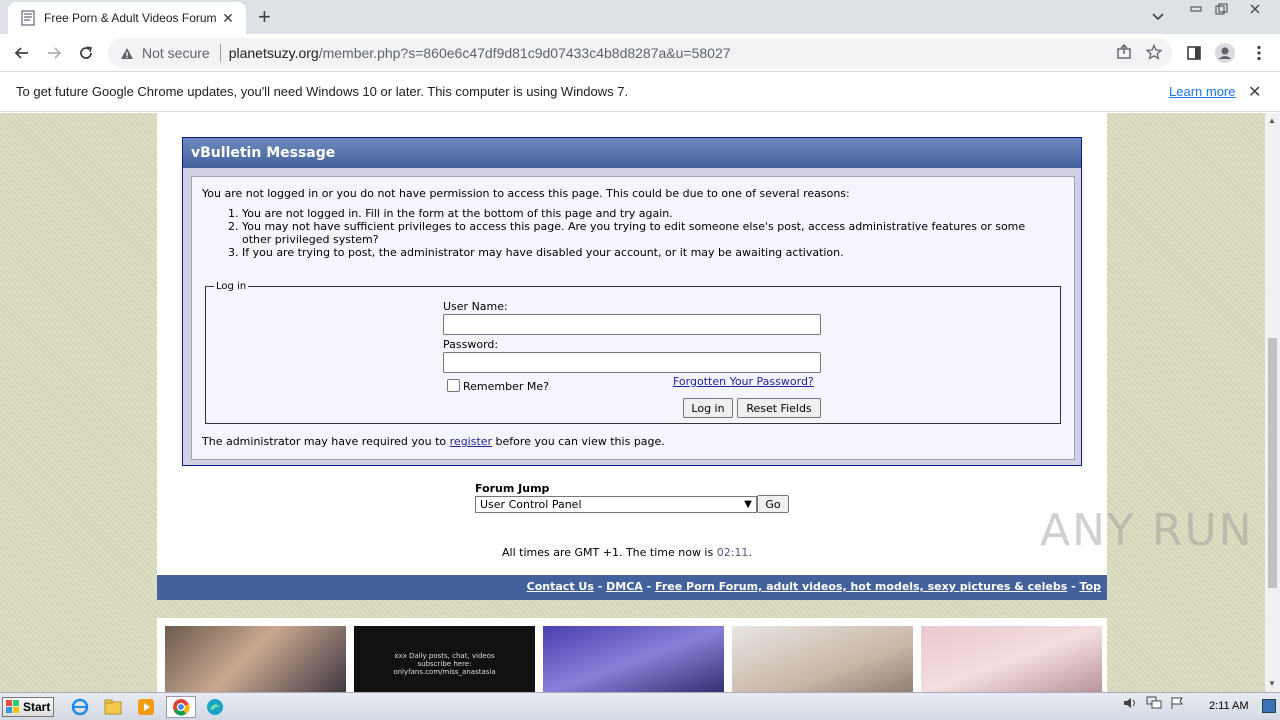 This screenshot has height=720, width=1280. What do you see at coordinates (471, 344) in the screenshot?
I see `password-label: Password:` at bounding box center [471, 344].